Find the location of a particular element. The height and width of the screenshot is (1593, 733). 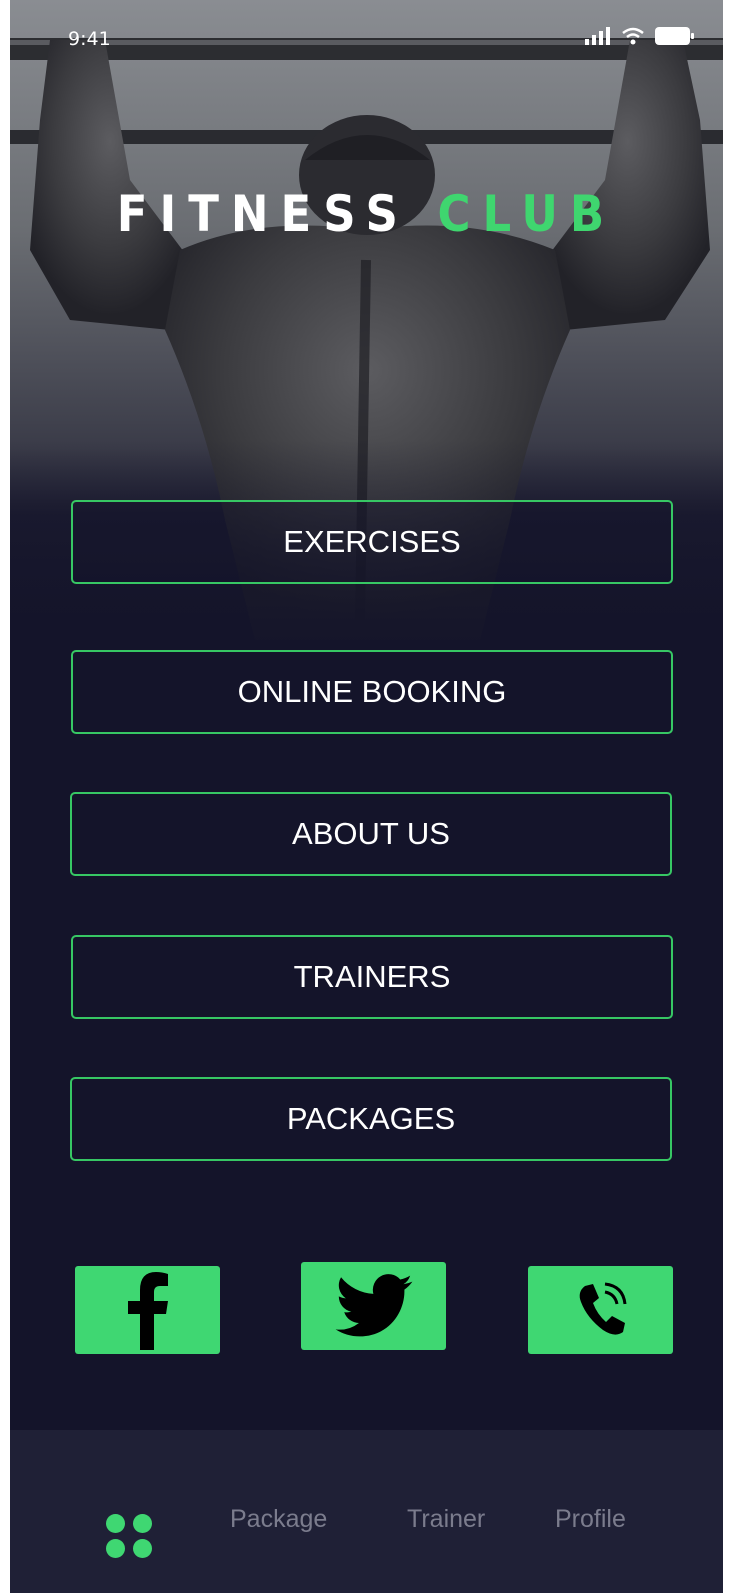

phone-button is located at coordinates (600, 1310).